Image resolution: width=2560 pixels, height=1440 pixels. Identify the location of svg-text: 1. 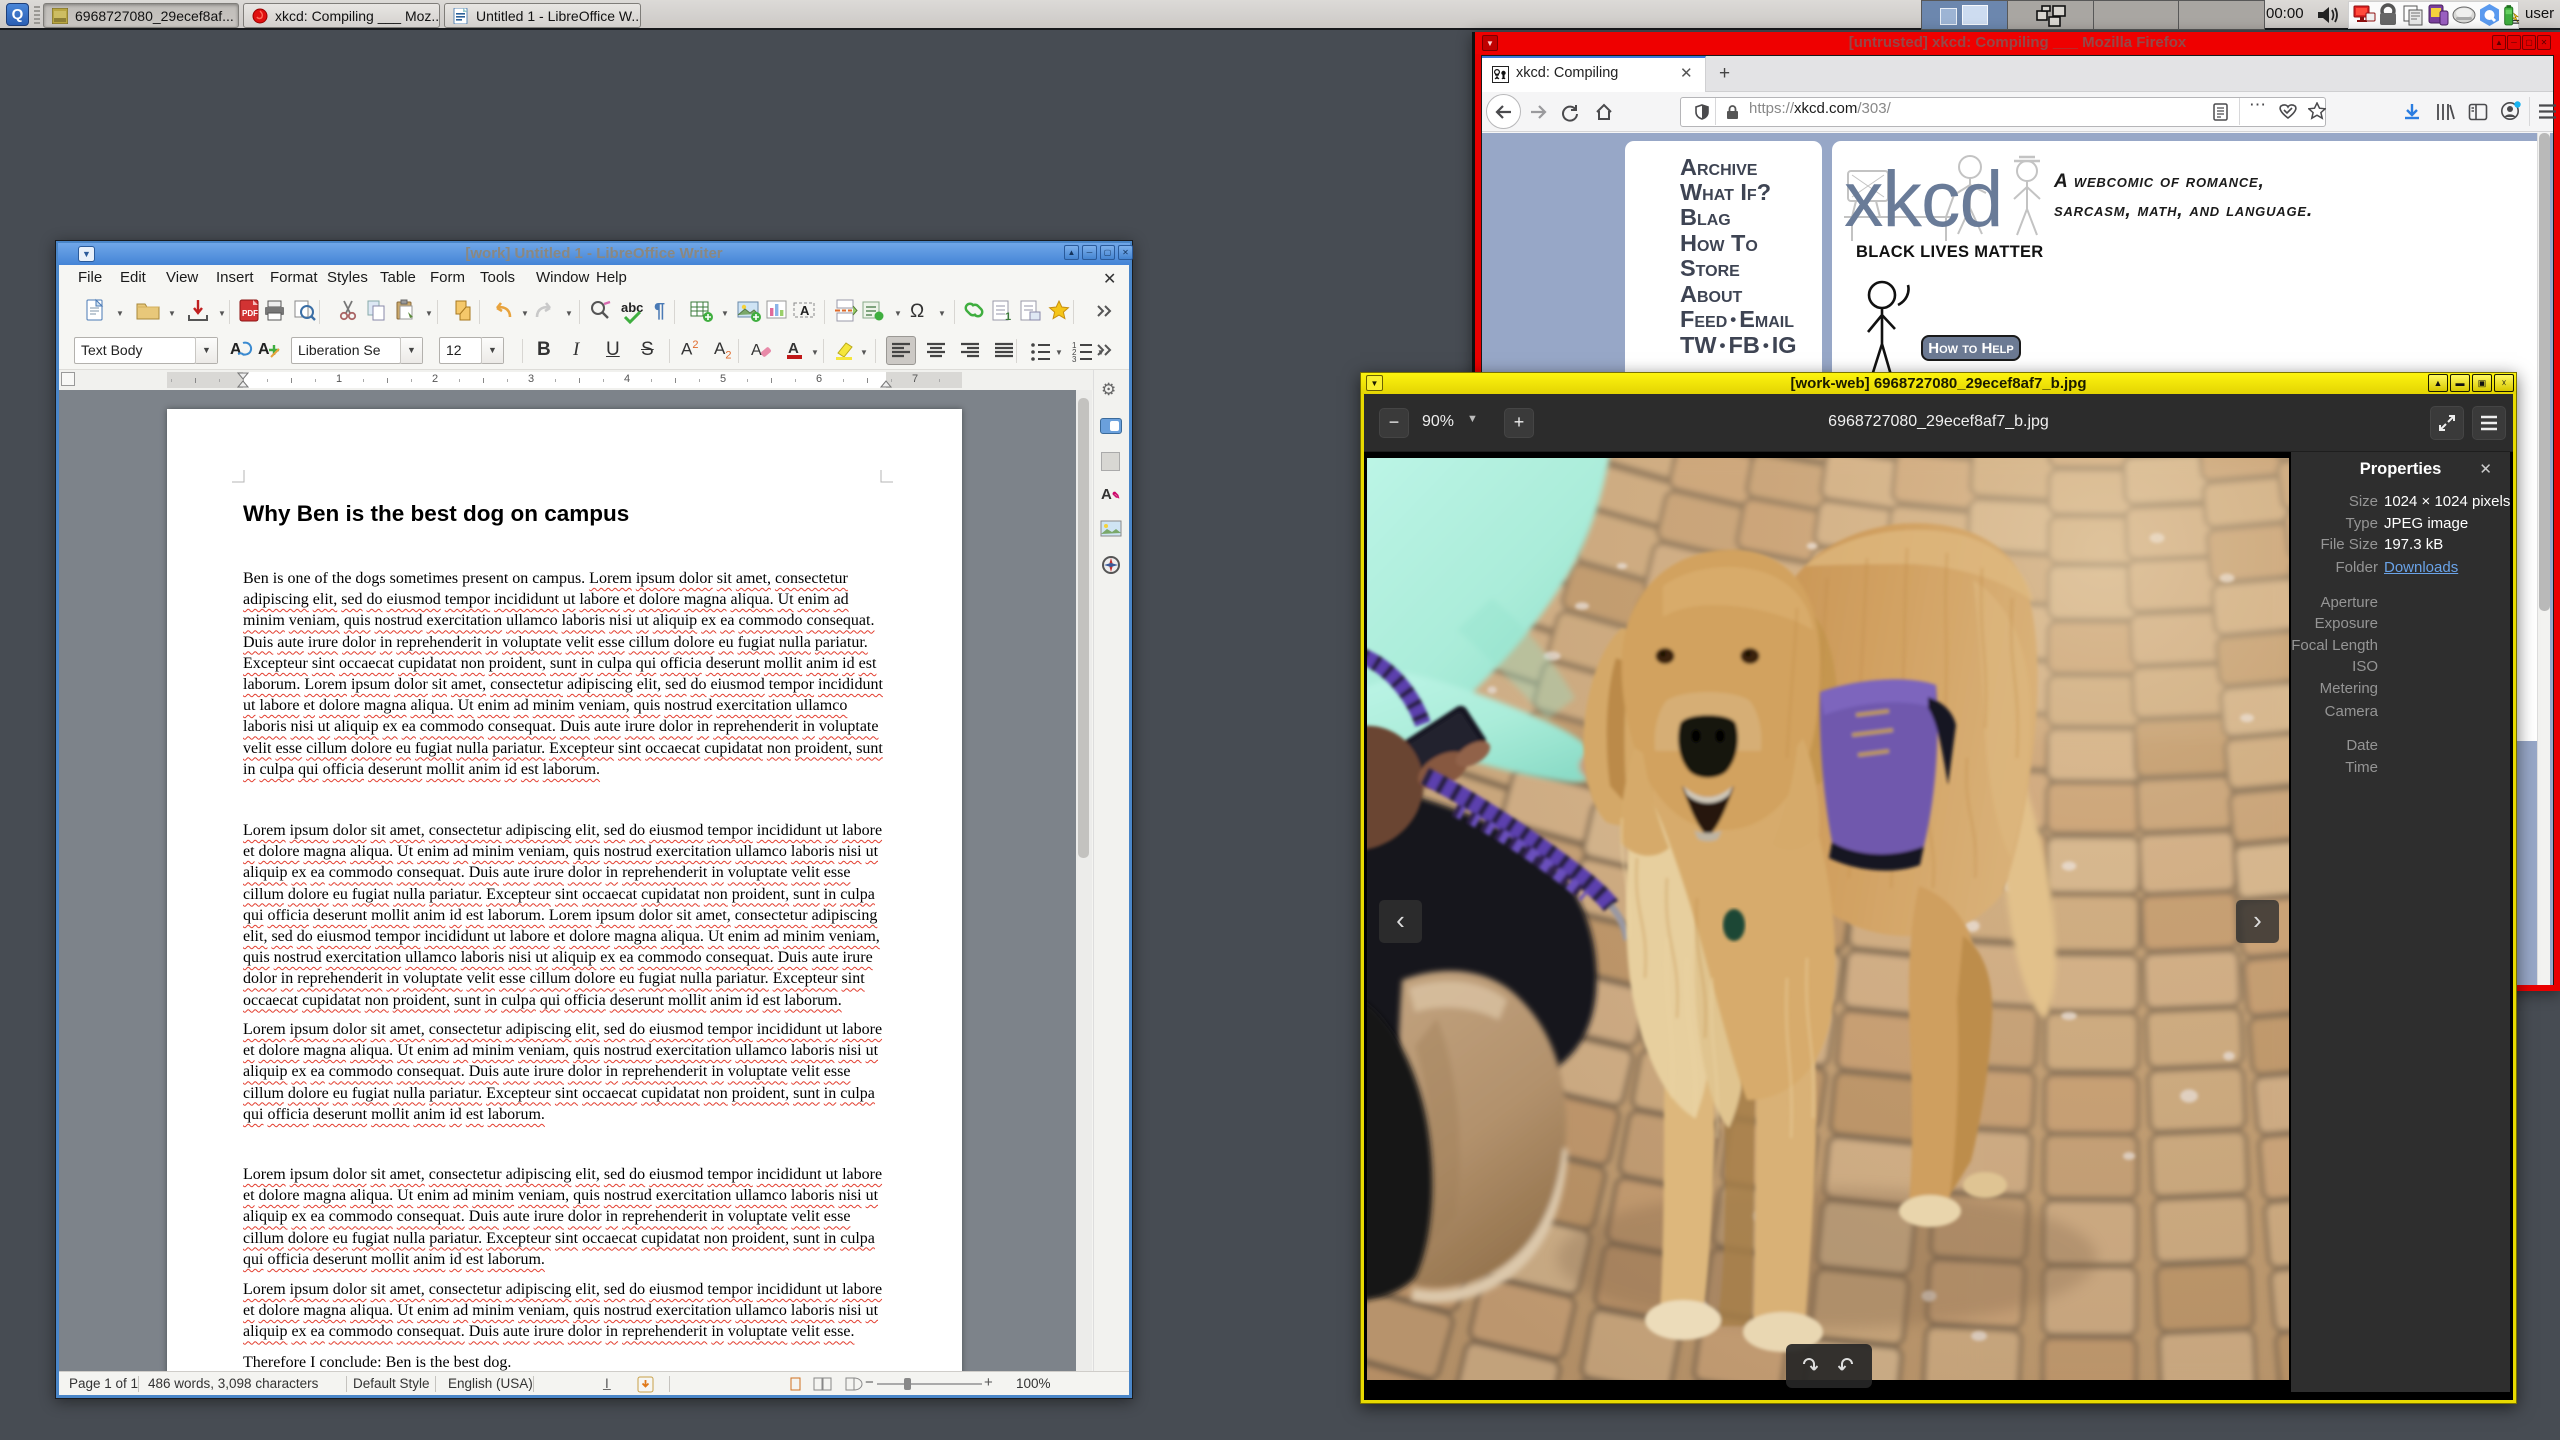
(1008, 317).